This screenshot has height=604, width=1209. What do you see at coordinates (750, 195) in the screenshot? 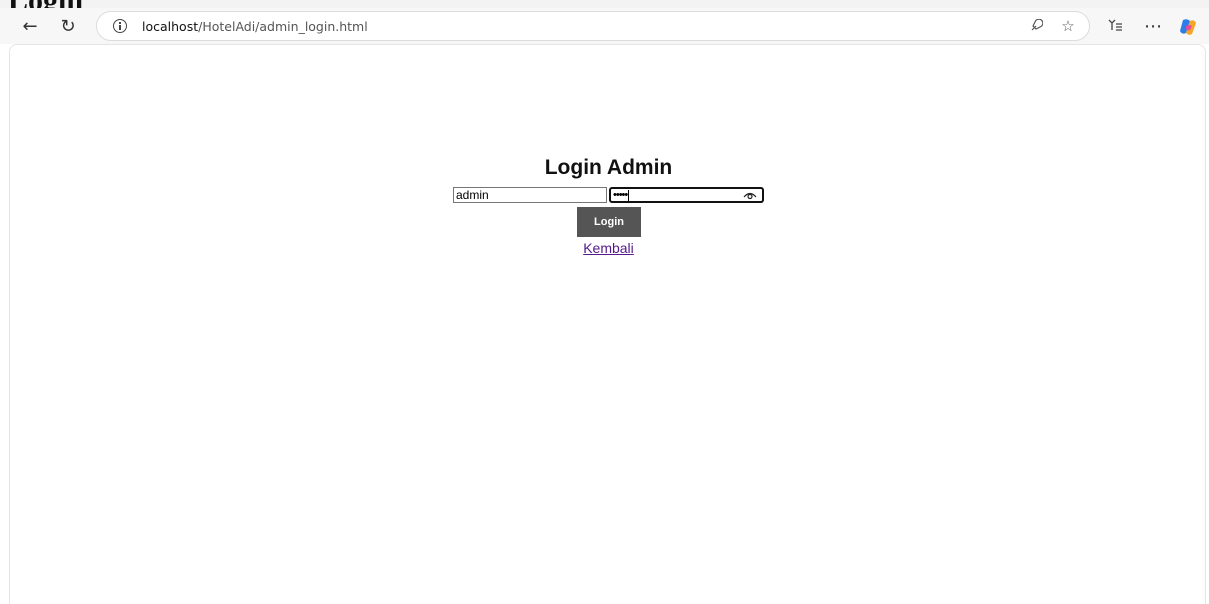
I see `eye-icon` at bounding box center [750, 195].